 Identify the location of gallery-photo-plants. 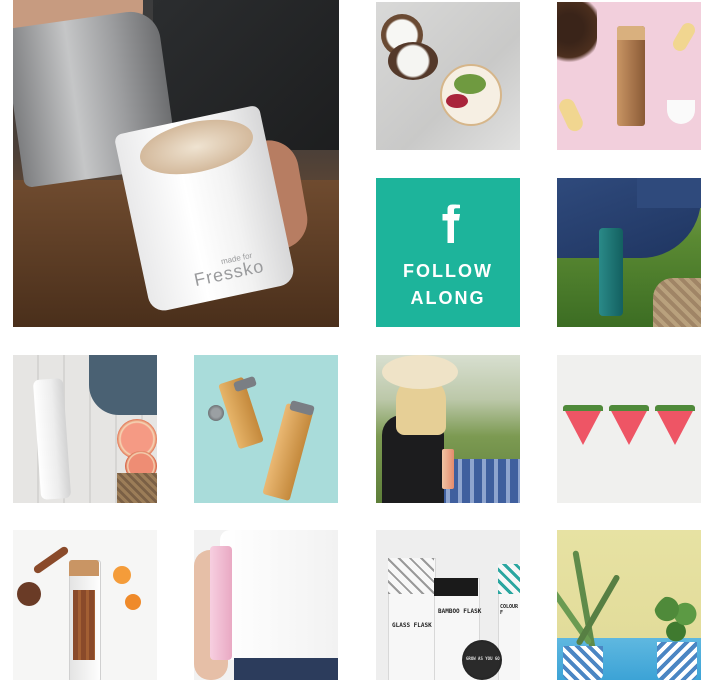
(629, 605).